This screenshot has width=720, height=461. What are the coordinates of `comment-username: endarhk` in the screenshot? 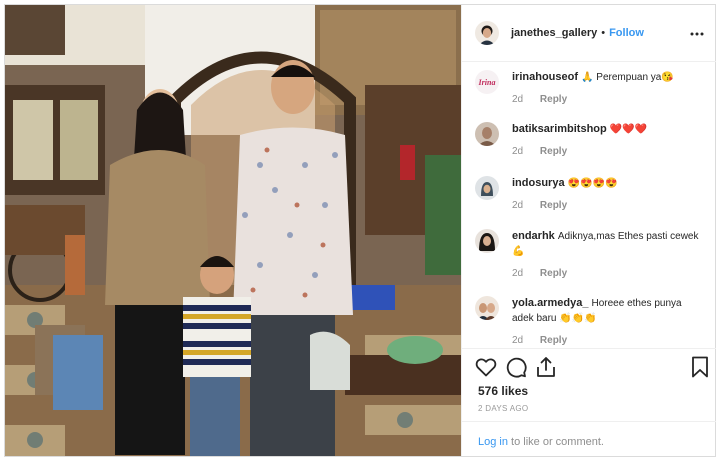 It's located at (533, 236).